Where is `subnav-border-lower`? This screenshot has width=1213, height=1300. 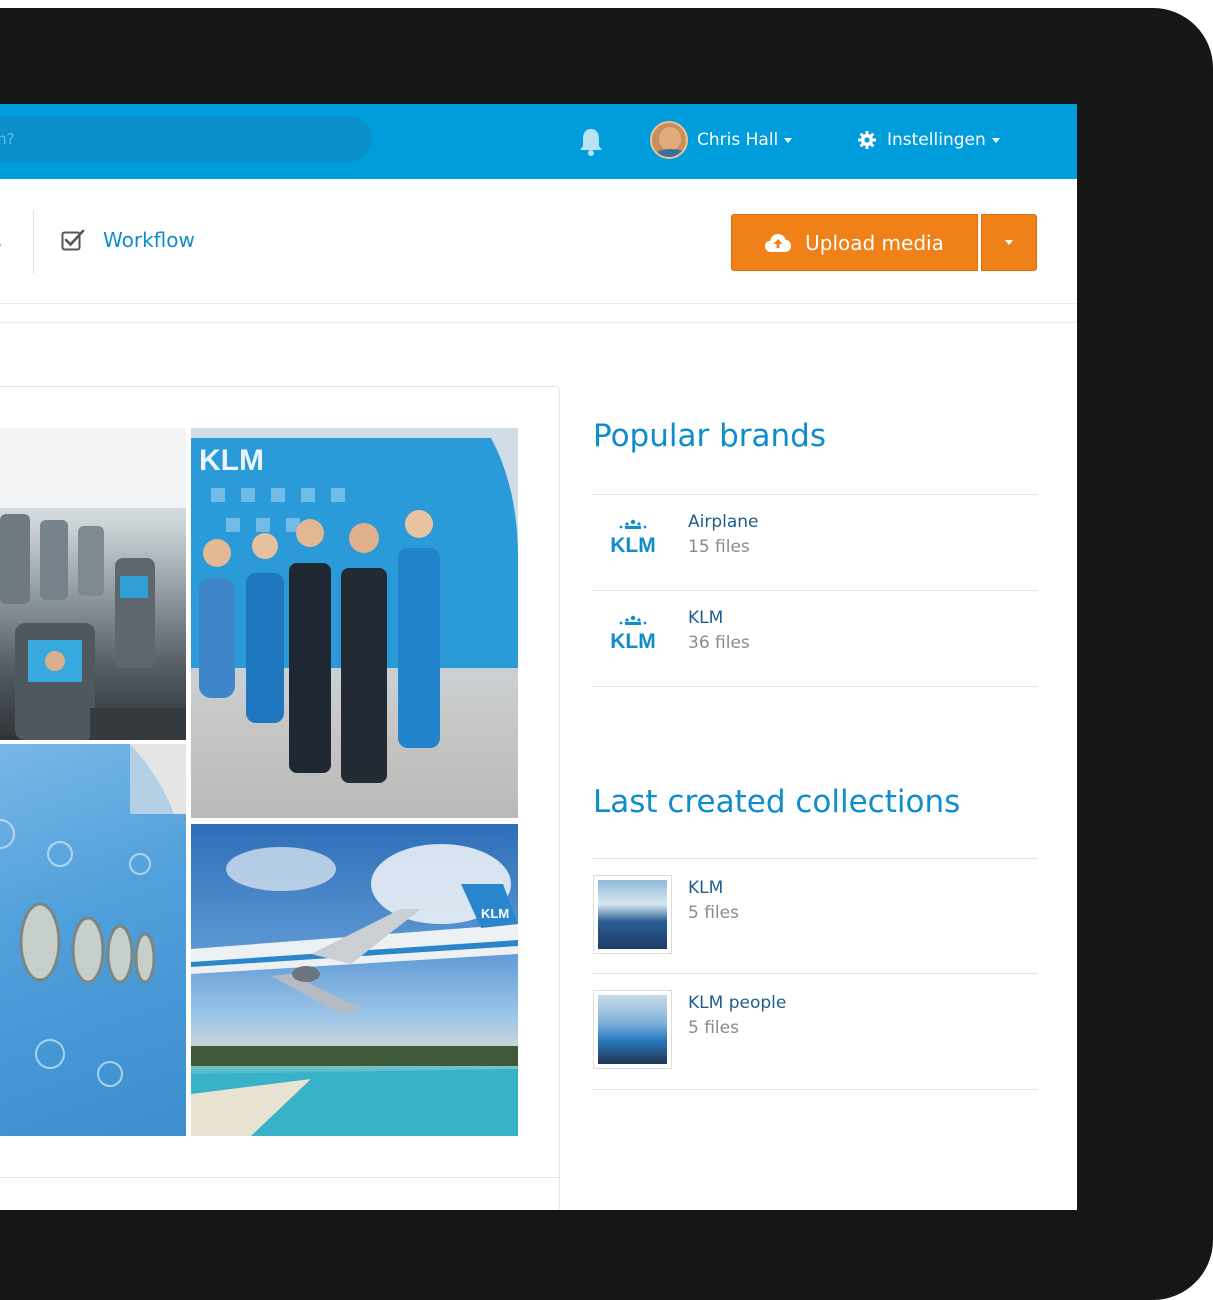
subnav-border-lower is located at coordinates (538, 322).